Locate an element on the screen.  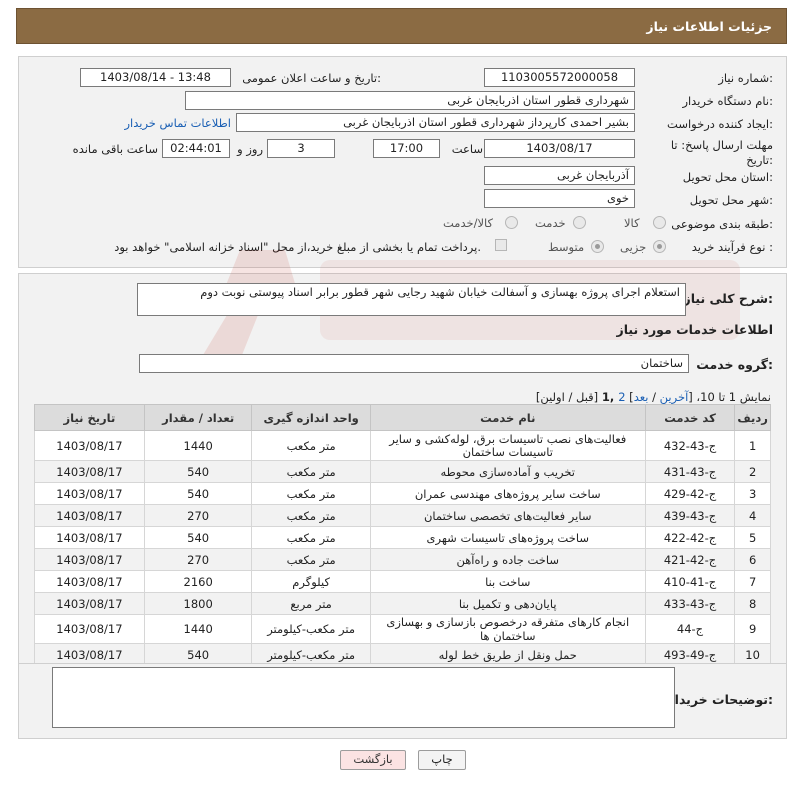
cell-service-name: پایان‌دهی و تکمیل بنا is located at coordinates (507, 603).